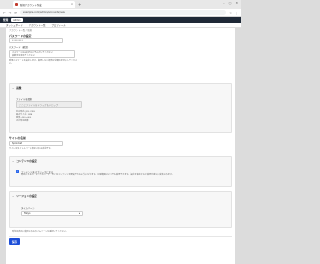 The image size is (320, 264). Describe the element at coordinates (224, 3) in the screenshot. I see `minimize-icon: –` at that location.